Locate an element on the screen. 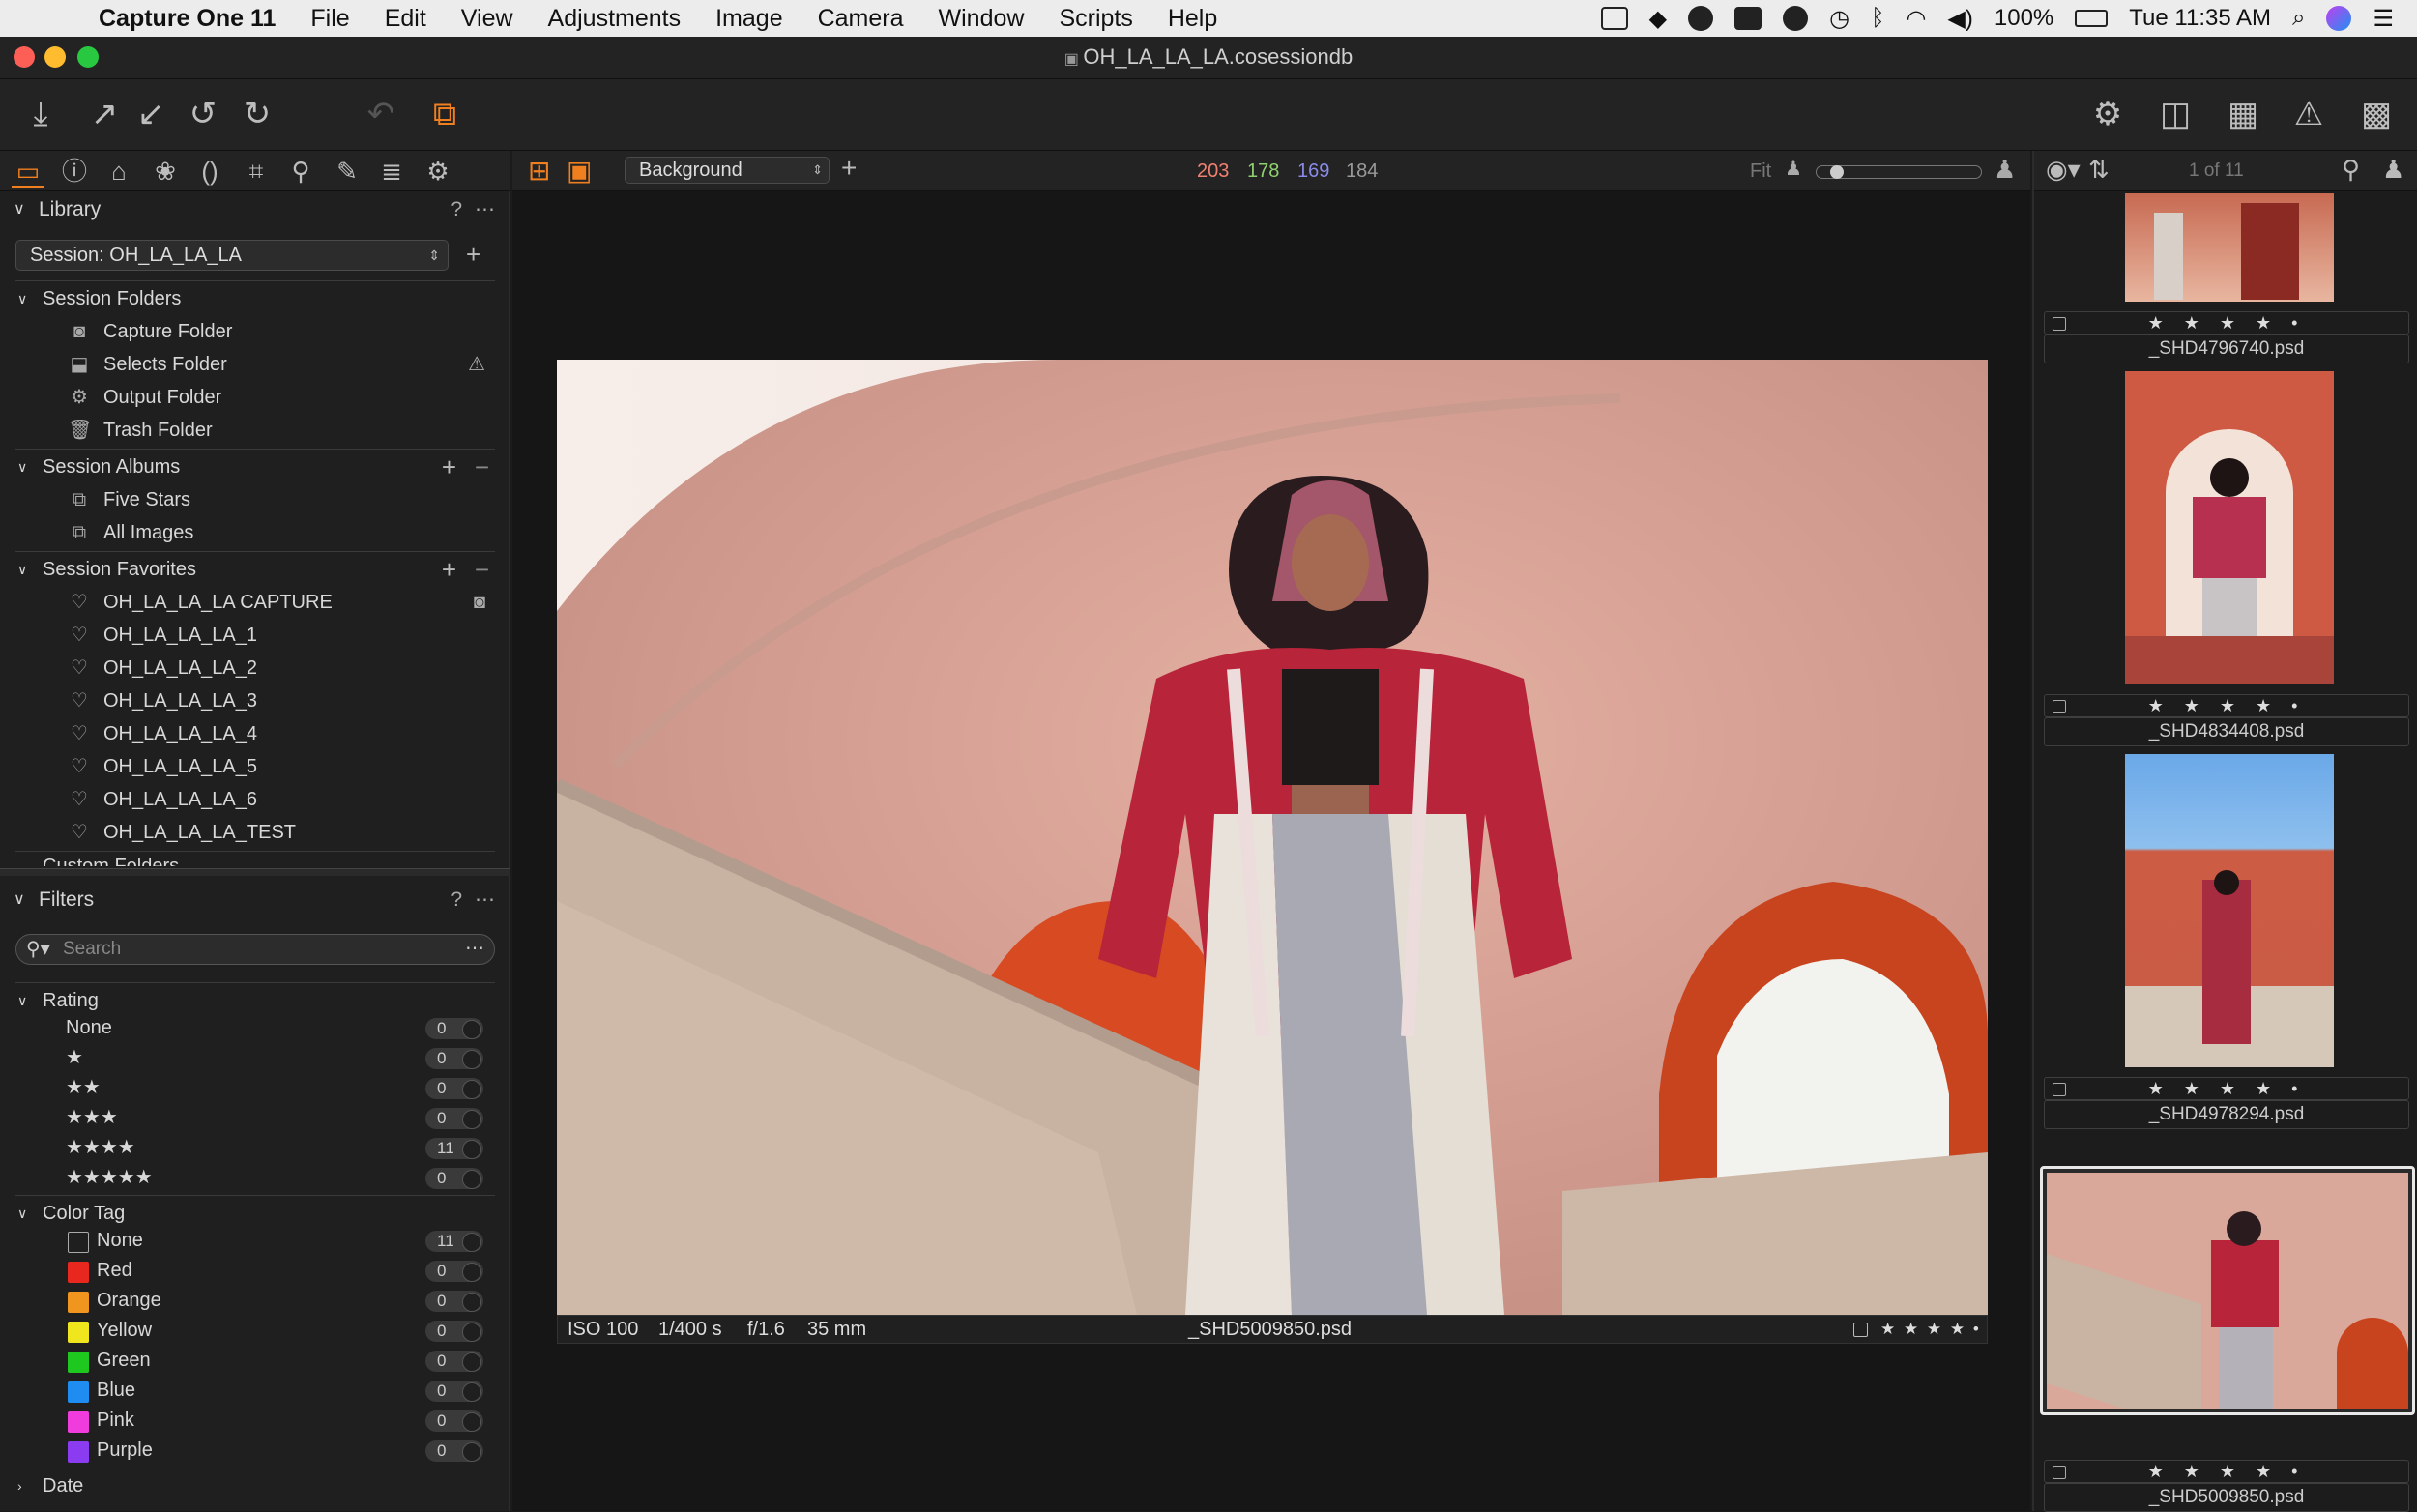 This screenshot has width=2417, height=1512. add-layer-icon: + is located at coordinates (849, 168).